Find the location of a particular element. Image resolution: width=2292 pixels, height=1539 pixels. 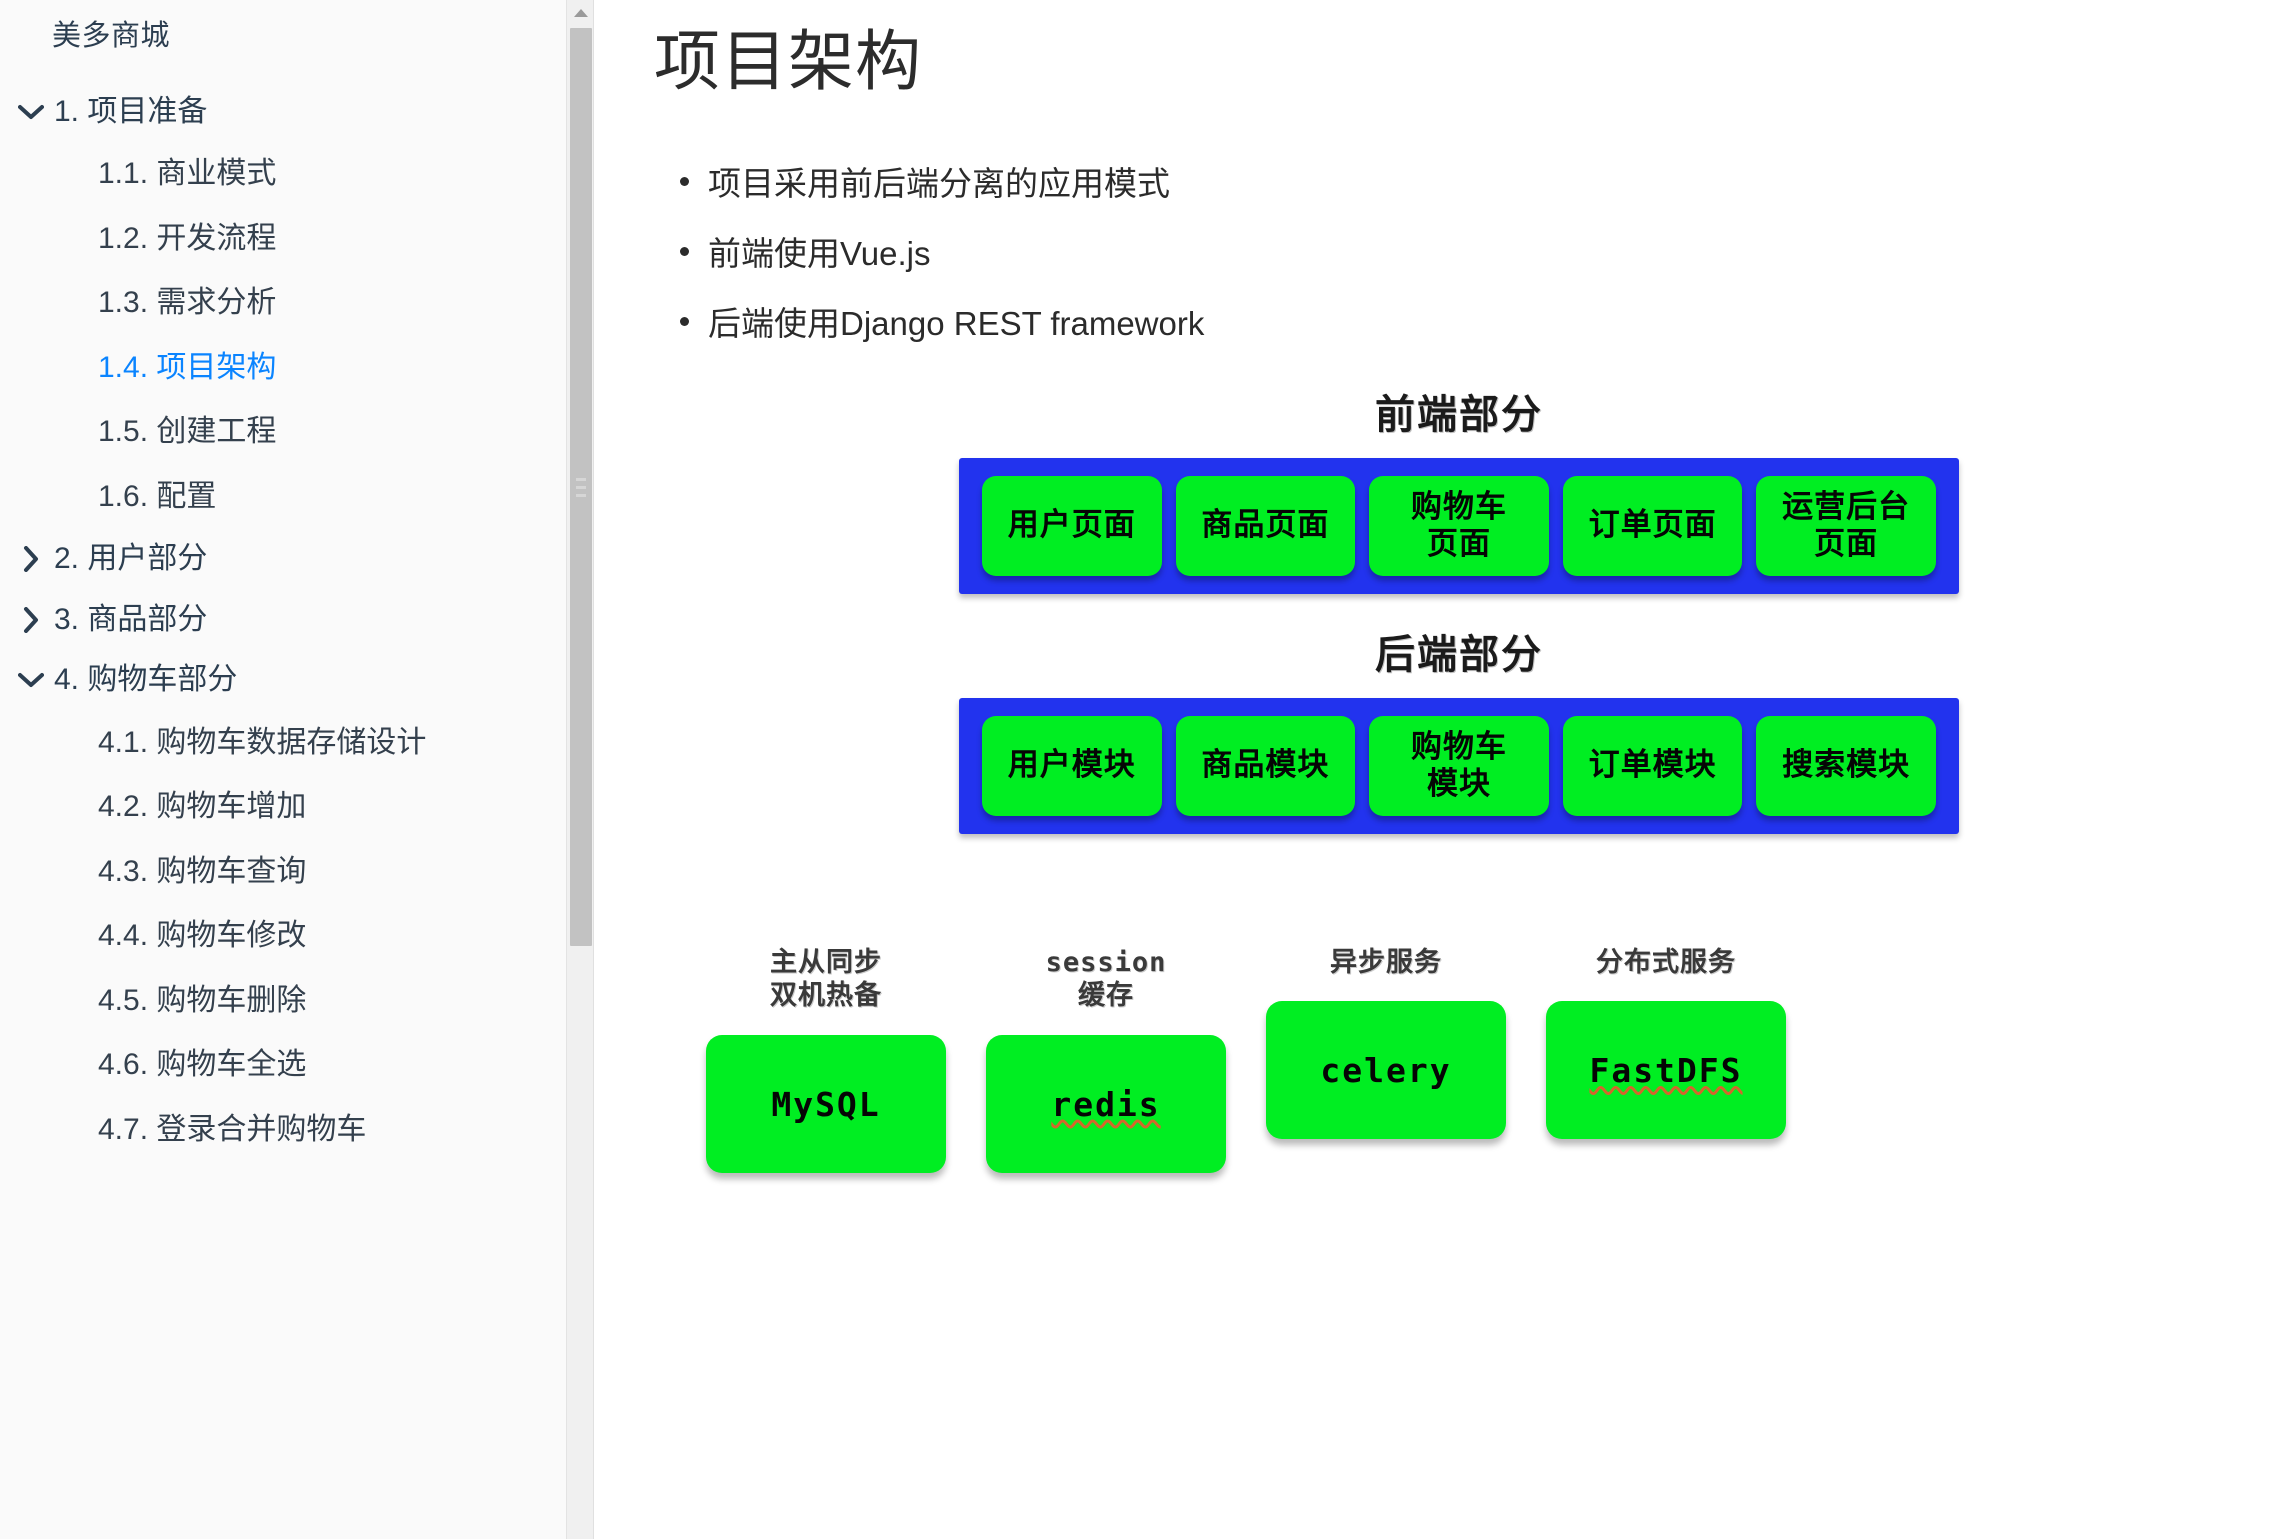

sidebar-item-4-3: 4.3. 购物车查询 is located at coordinates (297, 872).